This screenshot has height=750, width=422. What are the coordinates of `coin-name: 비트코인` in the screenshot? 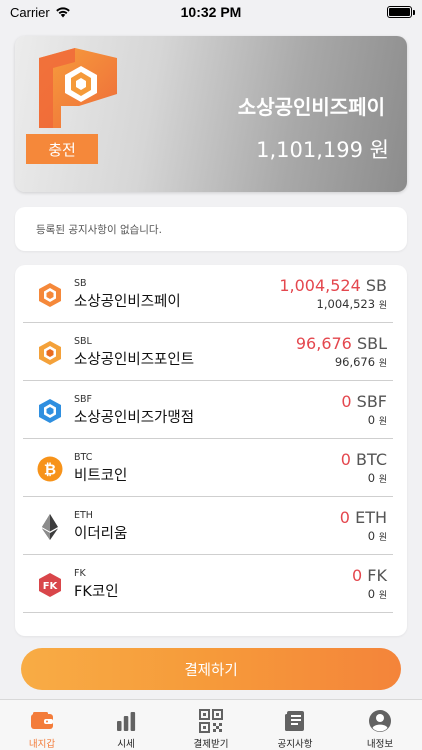 It's located at (101, 476).